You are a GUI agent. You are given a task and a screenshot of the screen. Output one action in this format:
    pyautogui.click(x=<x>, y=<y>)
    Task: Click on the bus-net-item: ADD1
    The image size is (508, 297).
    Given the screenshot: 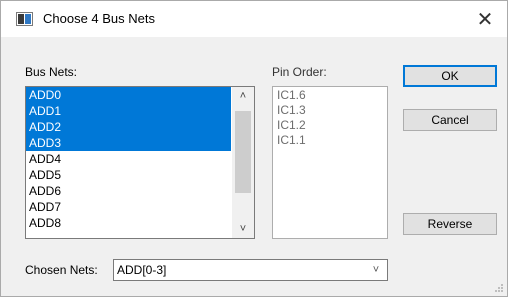 What is the action you would take?
    pyautogui.click(x=128, y=111)
    